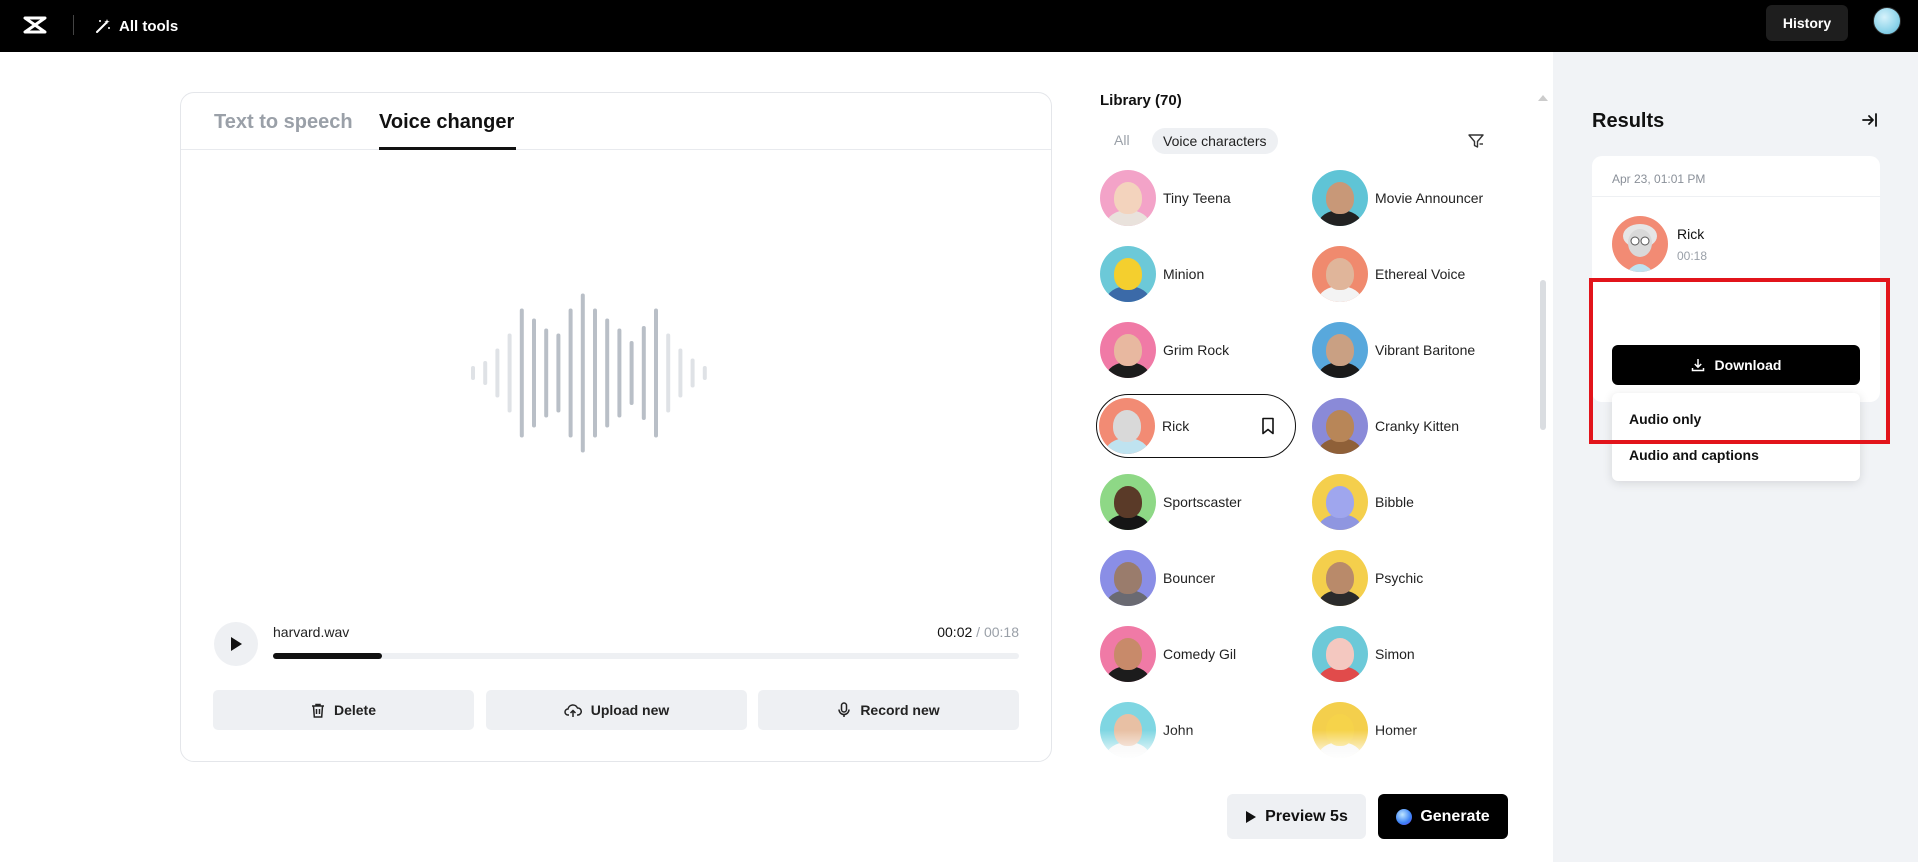  I want to click on top-bar: All tools History, so click(959, 26).